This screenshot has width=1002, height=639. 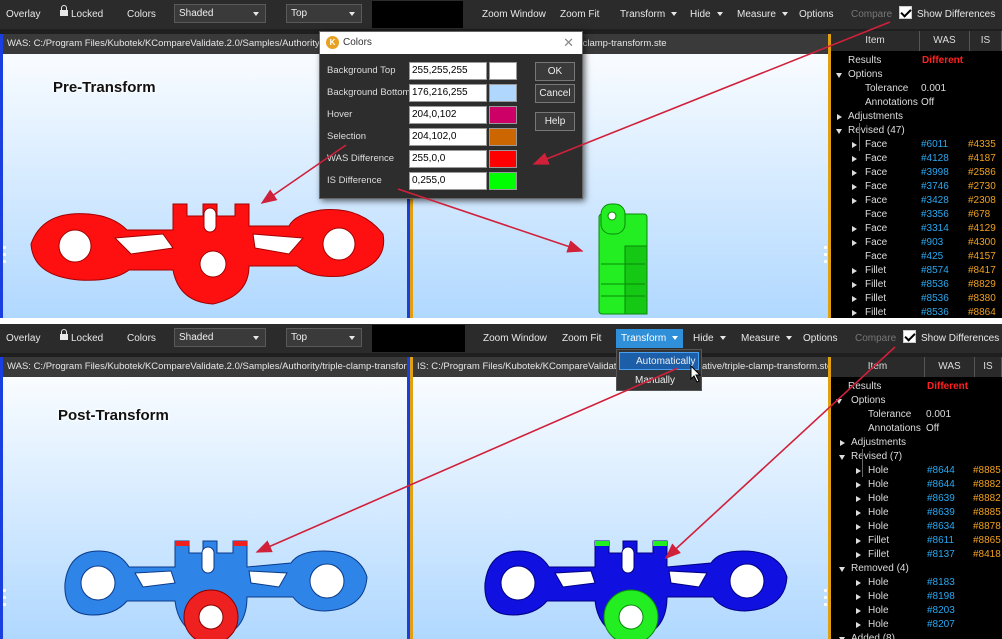 What do you see at coordinates (448, 137) in the screenshot?
I see `color-value-field: 204,102,0` at bounding box center [448, 137].